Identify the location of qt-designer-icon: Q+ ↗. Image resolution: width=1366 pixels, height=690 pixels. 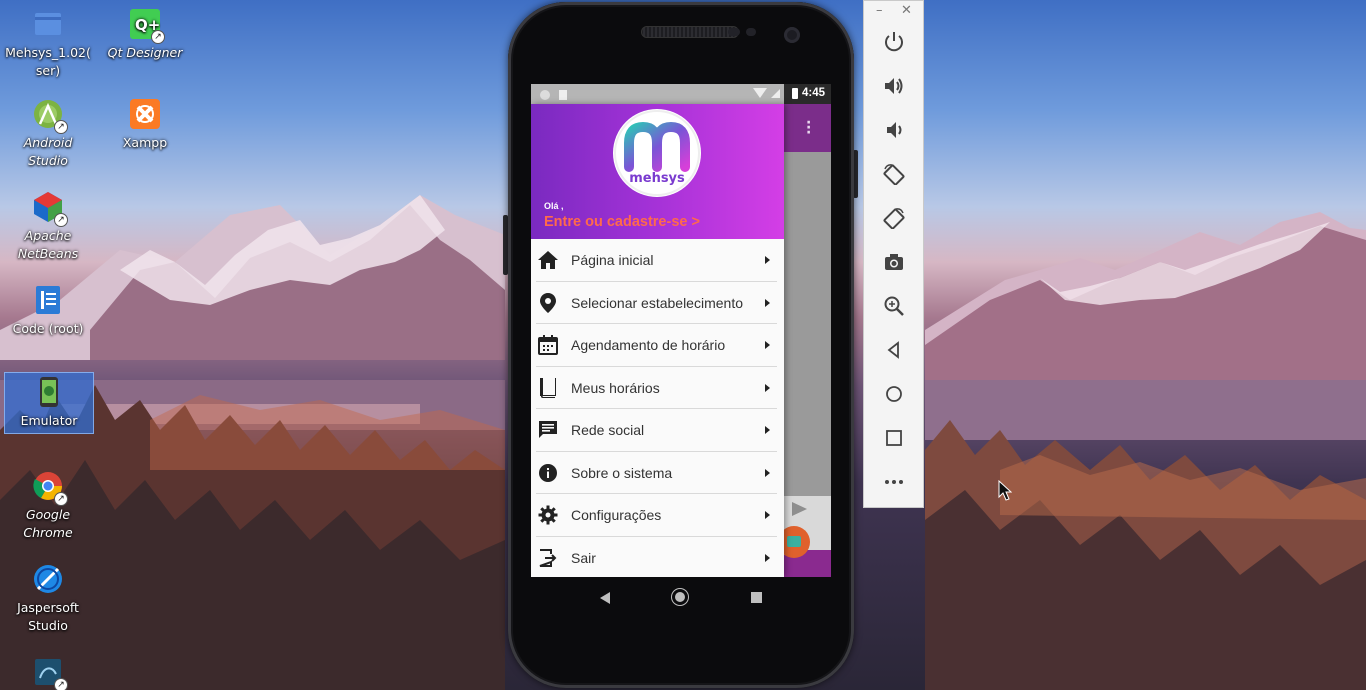
(147, 26).